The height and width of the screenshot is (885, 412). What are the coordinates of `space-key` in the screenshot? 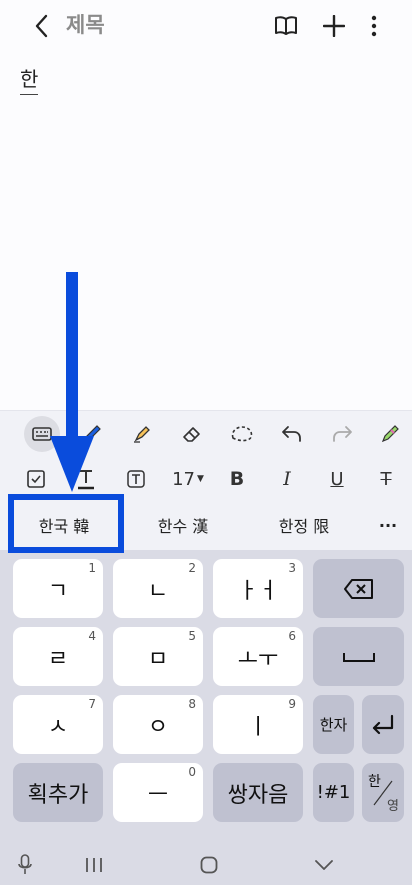 It's located at (358, 656).